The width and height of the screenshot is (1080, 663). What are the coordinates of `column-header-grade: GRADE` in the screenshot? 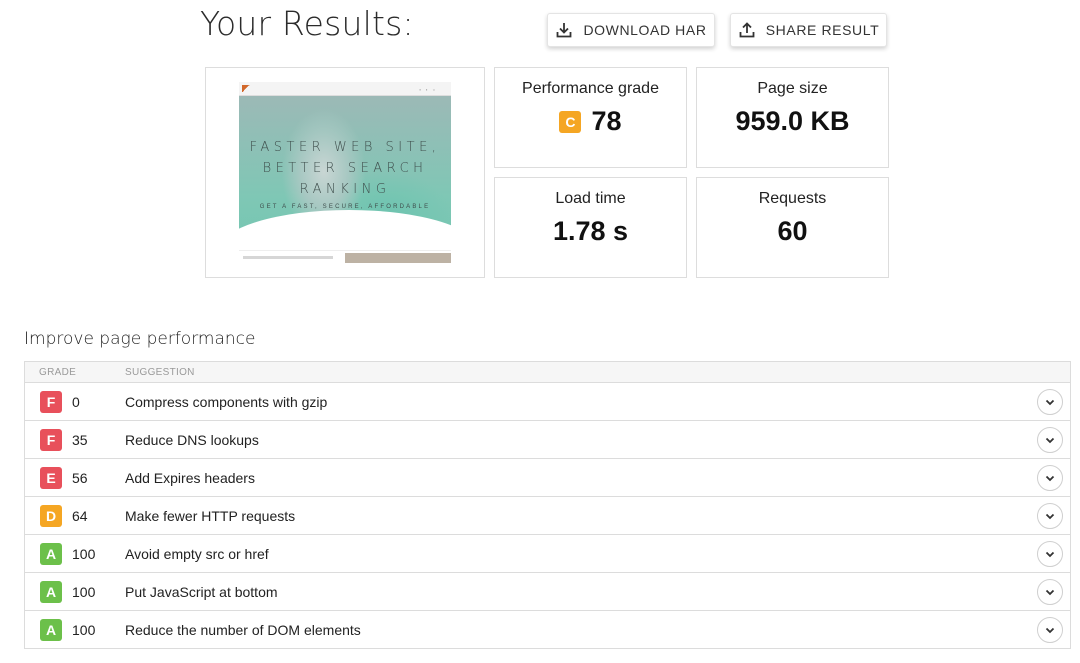 It's located at (58, 372).